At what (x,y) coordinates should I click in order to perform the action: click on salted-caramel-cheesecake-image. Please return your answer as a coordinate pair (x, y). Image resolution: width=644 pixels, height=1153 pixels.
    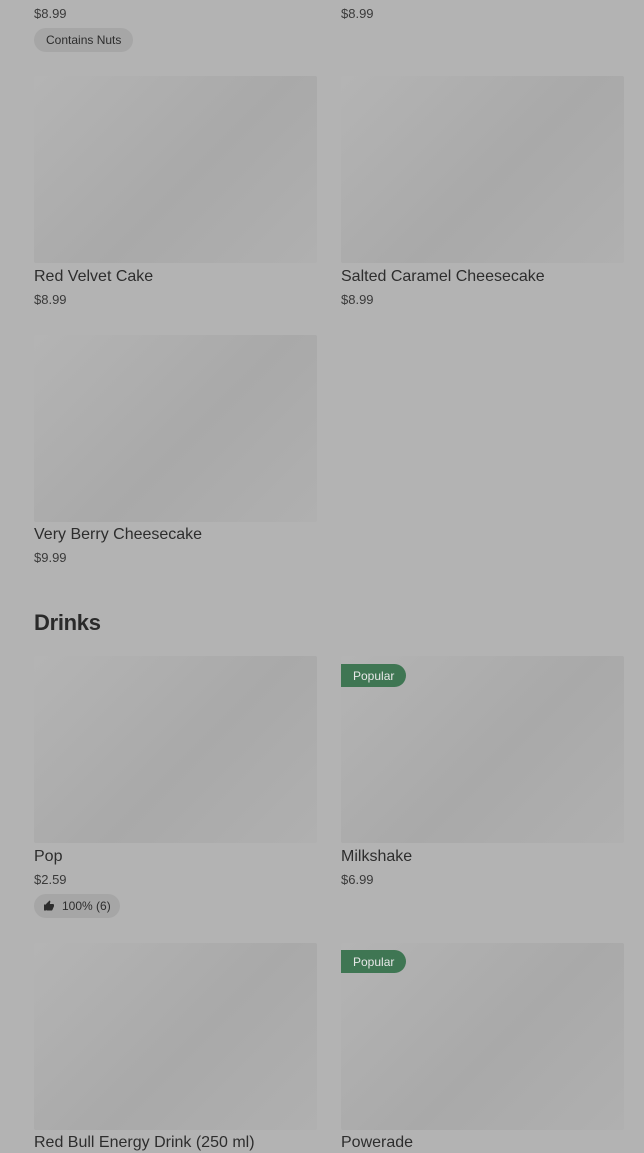
    Looking at the image, I should click on (482, 169).